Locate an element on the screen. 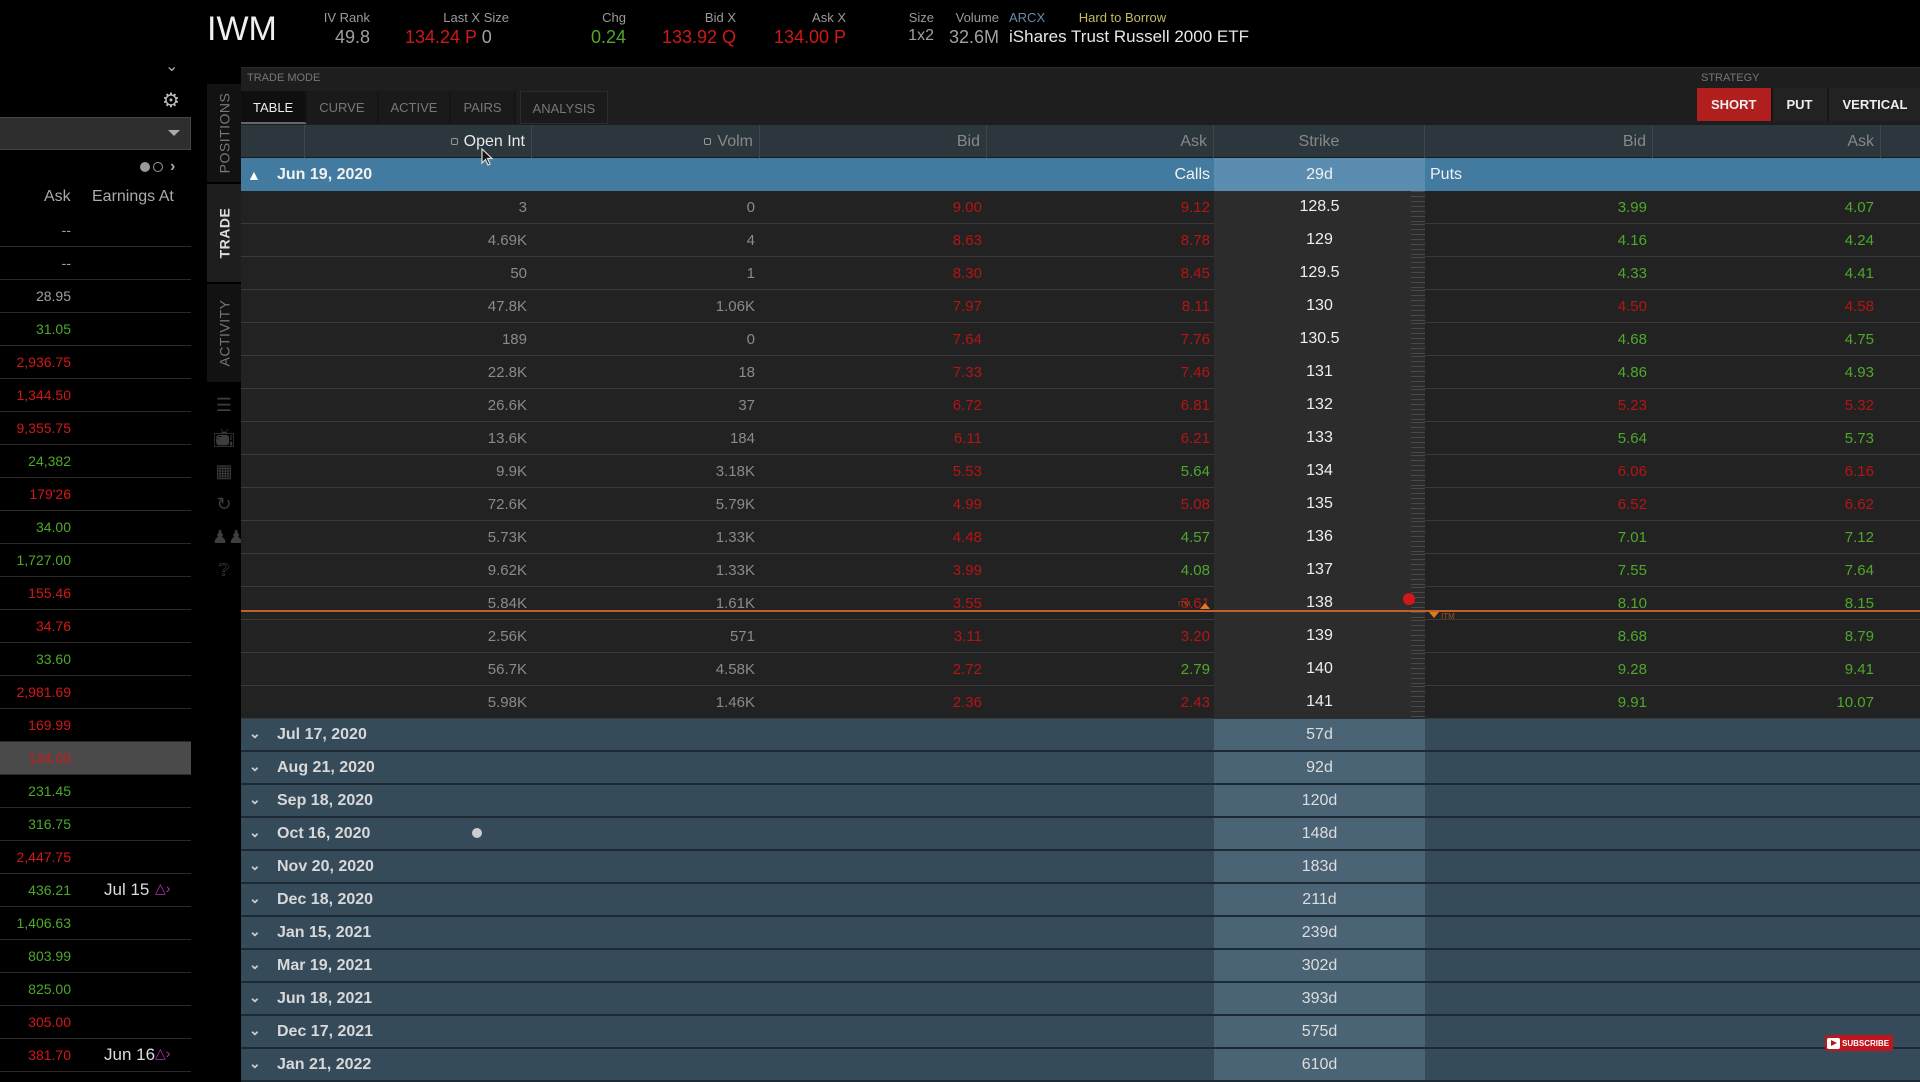 This screenshot has height=1082, width=1920. put-ask-cell: 4.93 is located at coordinates (1763, 372).